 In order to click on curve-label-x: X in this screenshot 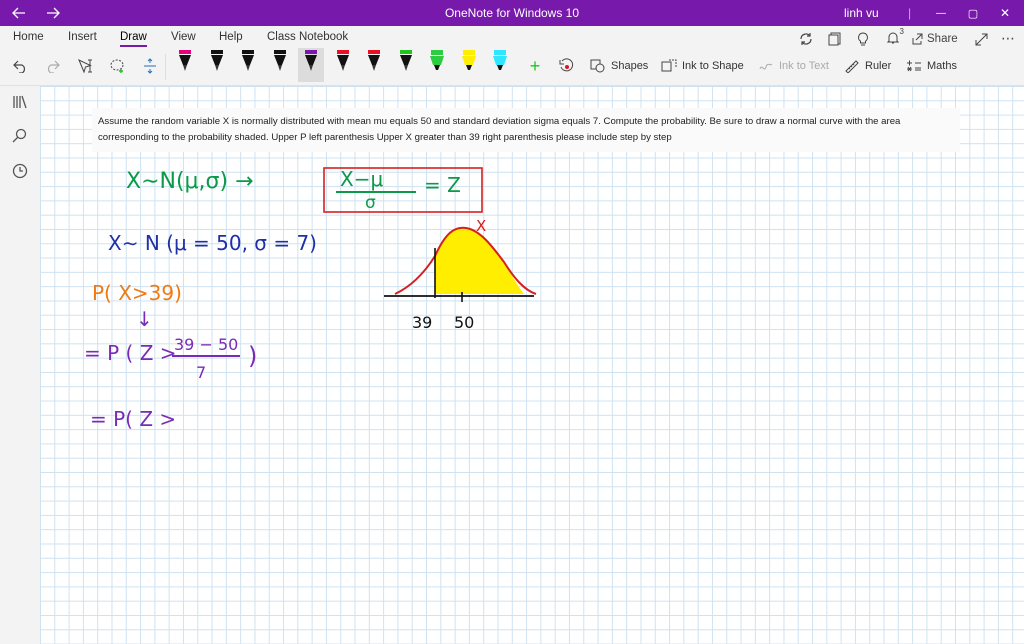, I will do `click(481, 226)`.